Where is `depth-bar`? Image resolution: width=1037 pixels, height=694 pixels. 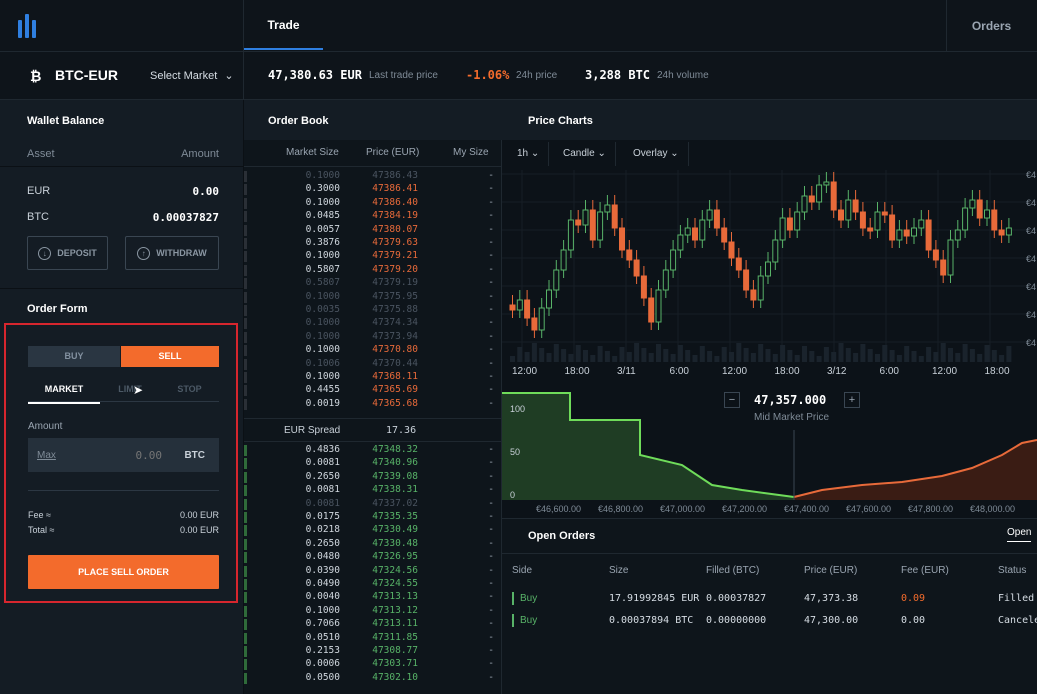 depth-bar is located at coordinates (245, 270).